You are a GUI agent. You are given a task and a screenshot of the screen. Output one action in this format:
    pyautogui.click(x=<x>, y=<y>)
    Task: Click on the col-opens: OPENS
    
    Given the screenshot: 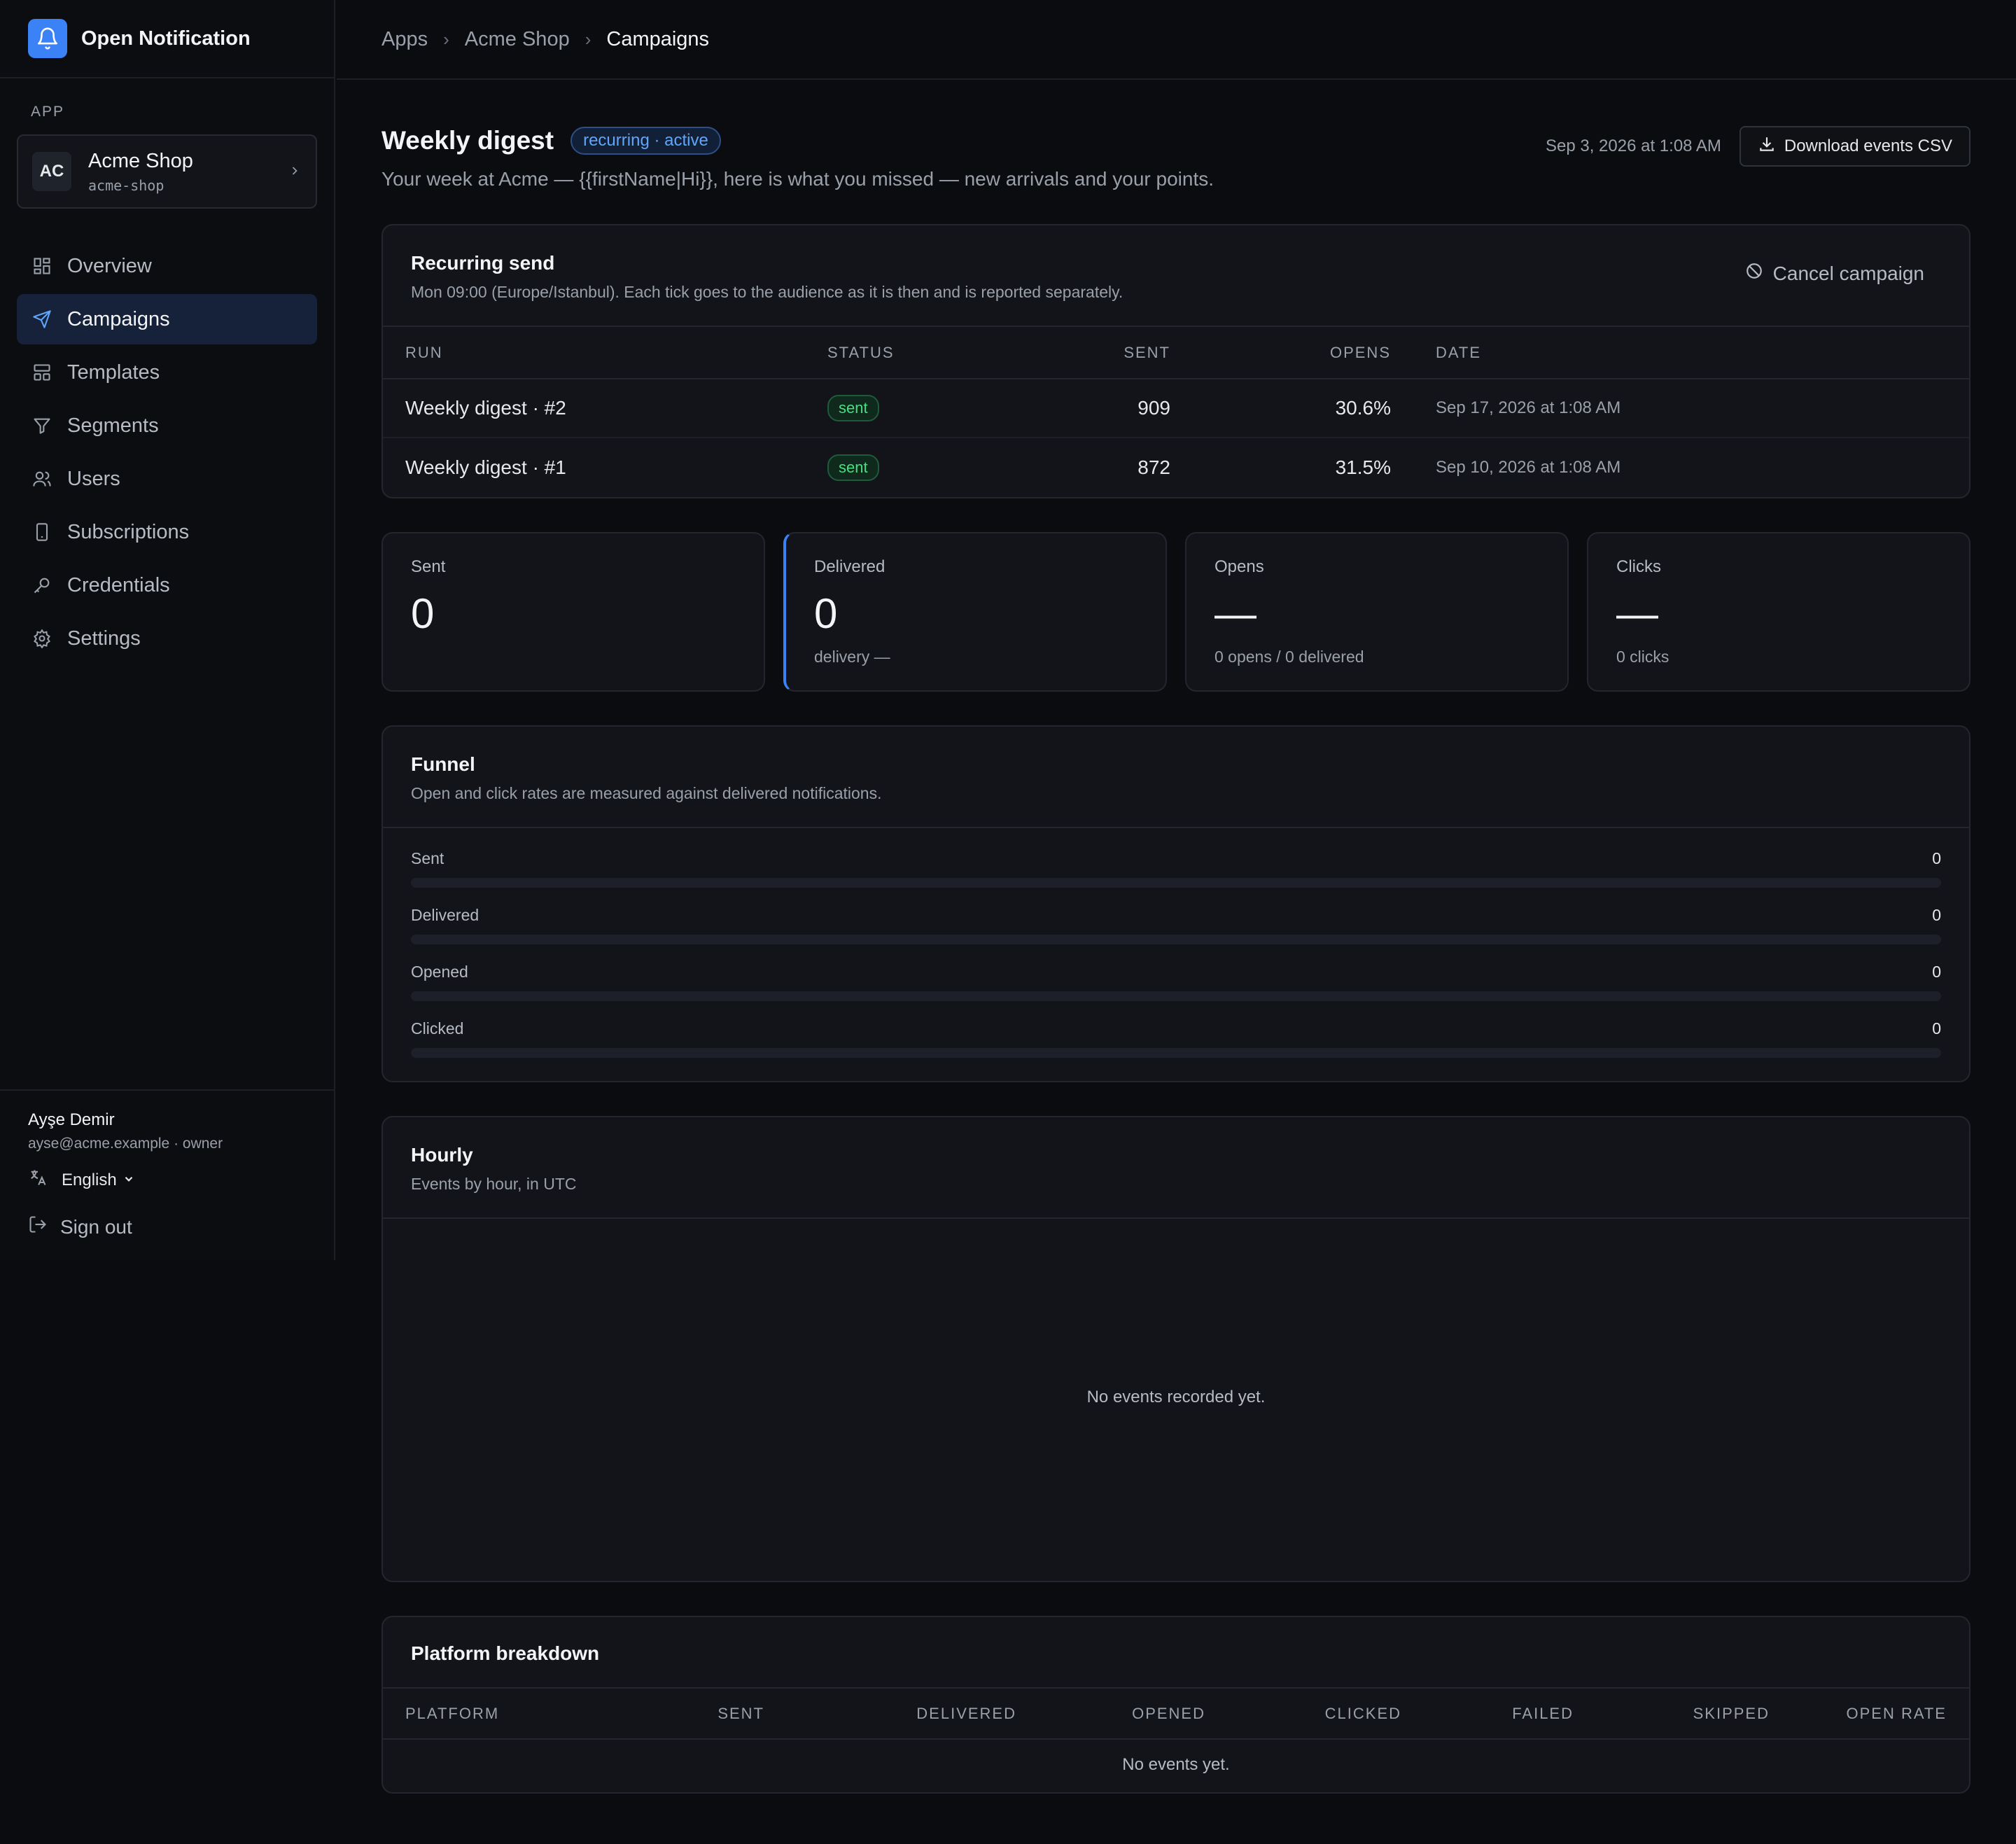 What is the action you would take?
    pyautogui.click(x=1280, y=353)
    